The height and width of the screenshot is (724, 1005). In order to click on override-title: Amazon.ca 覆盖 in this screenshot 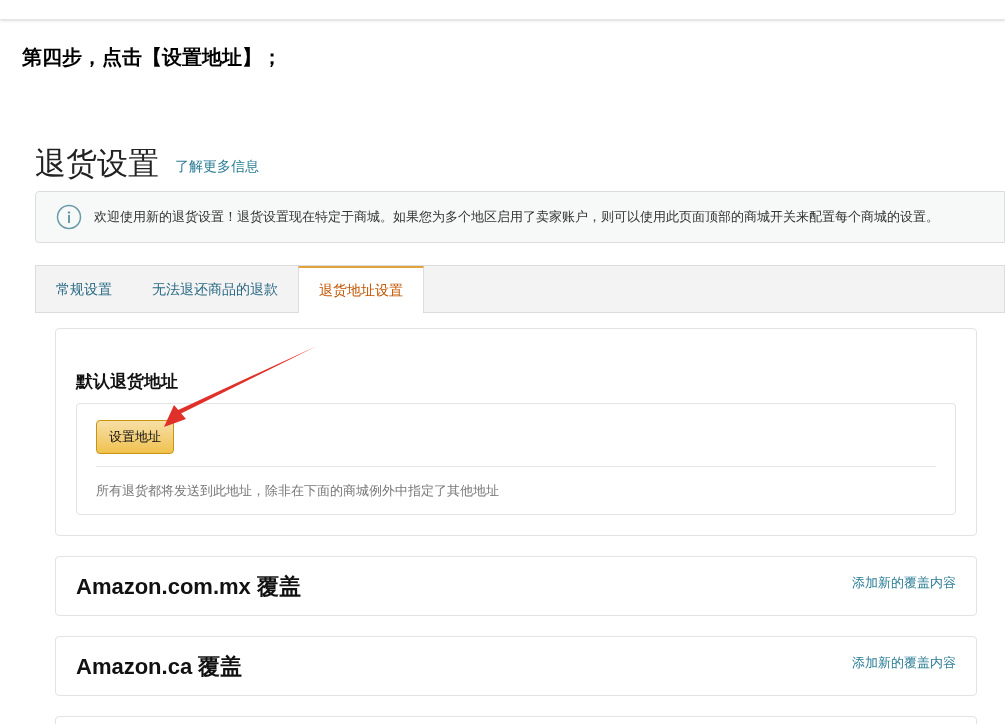, I will do `click(159, 666)`.